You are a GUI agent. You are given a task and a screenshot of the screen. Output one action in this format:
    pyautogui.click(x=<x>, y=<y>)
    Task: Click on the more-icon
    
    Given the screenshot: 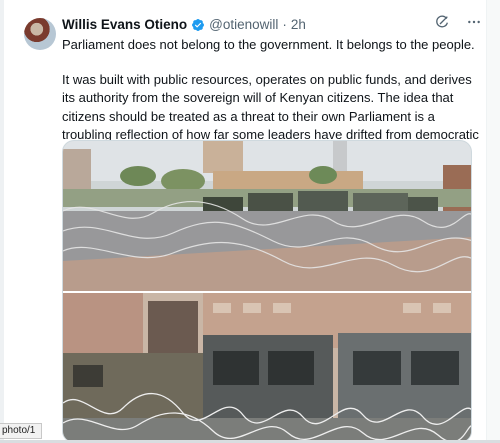 What is the action you would take?
    pyautogui.click(x=474, y=22)
    